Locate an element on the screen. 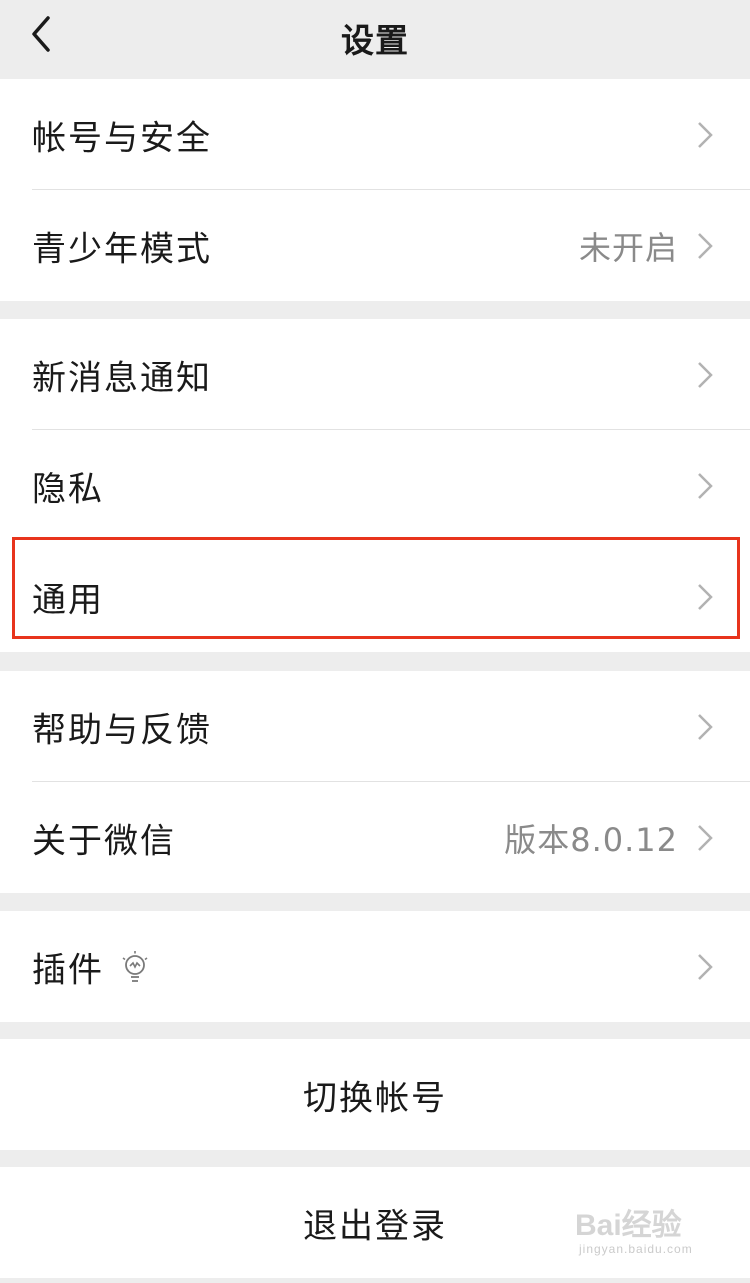  version-text: 版本8.0.12 is located at coordinates (591, 839).